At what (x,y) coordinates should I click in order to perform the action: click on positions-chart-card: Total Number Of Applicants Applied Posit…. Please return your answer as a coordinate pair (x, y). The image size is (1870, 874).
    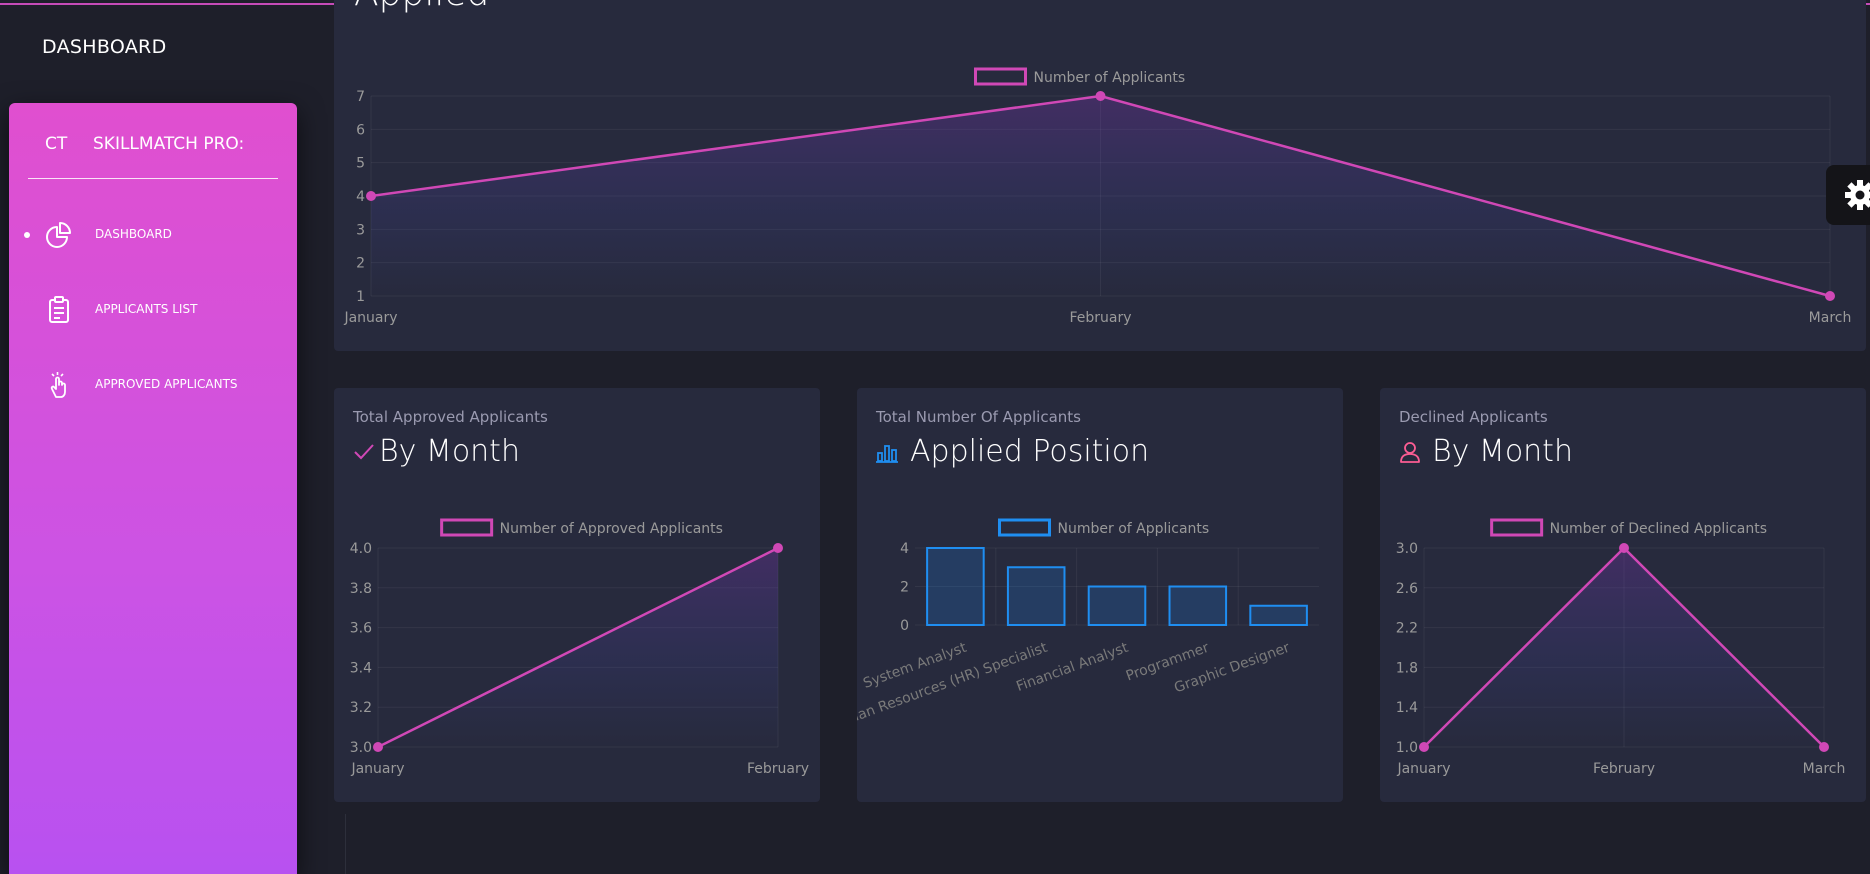
    Looking at the image, I should click on (1100, 595).